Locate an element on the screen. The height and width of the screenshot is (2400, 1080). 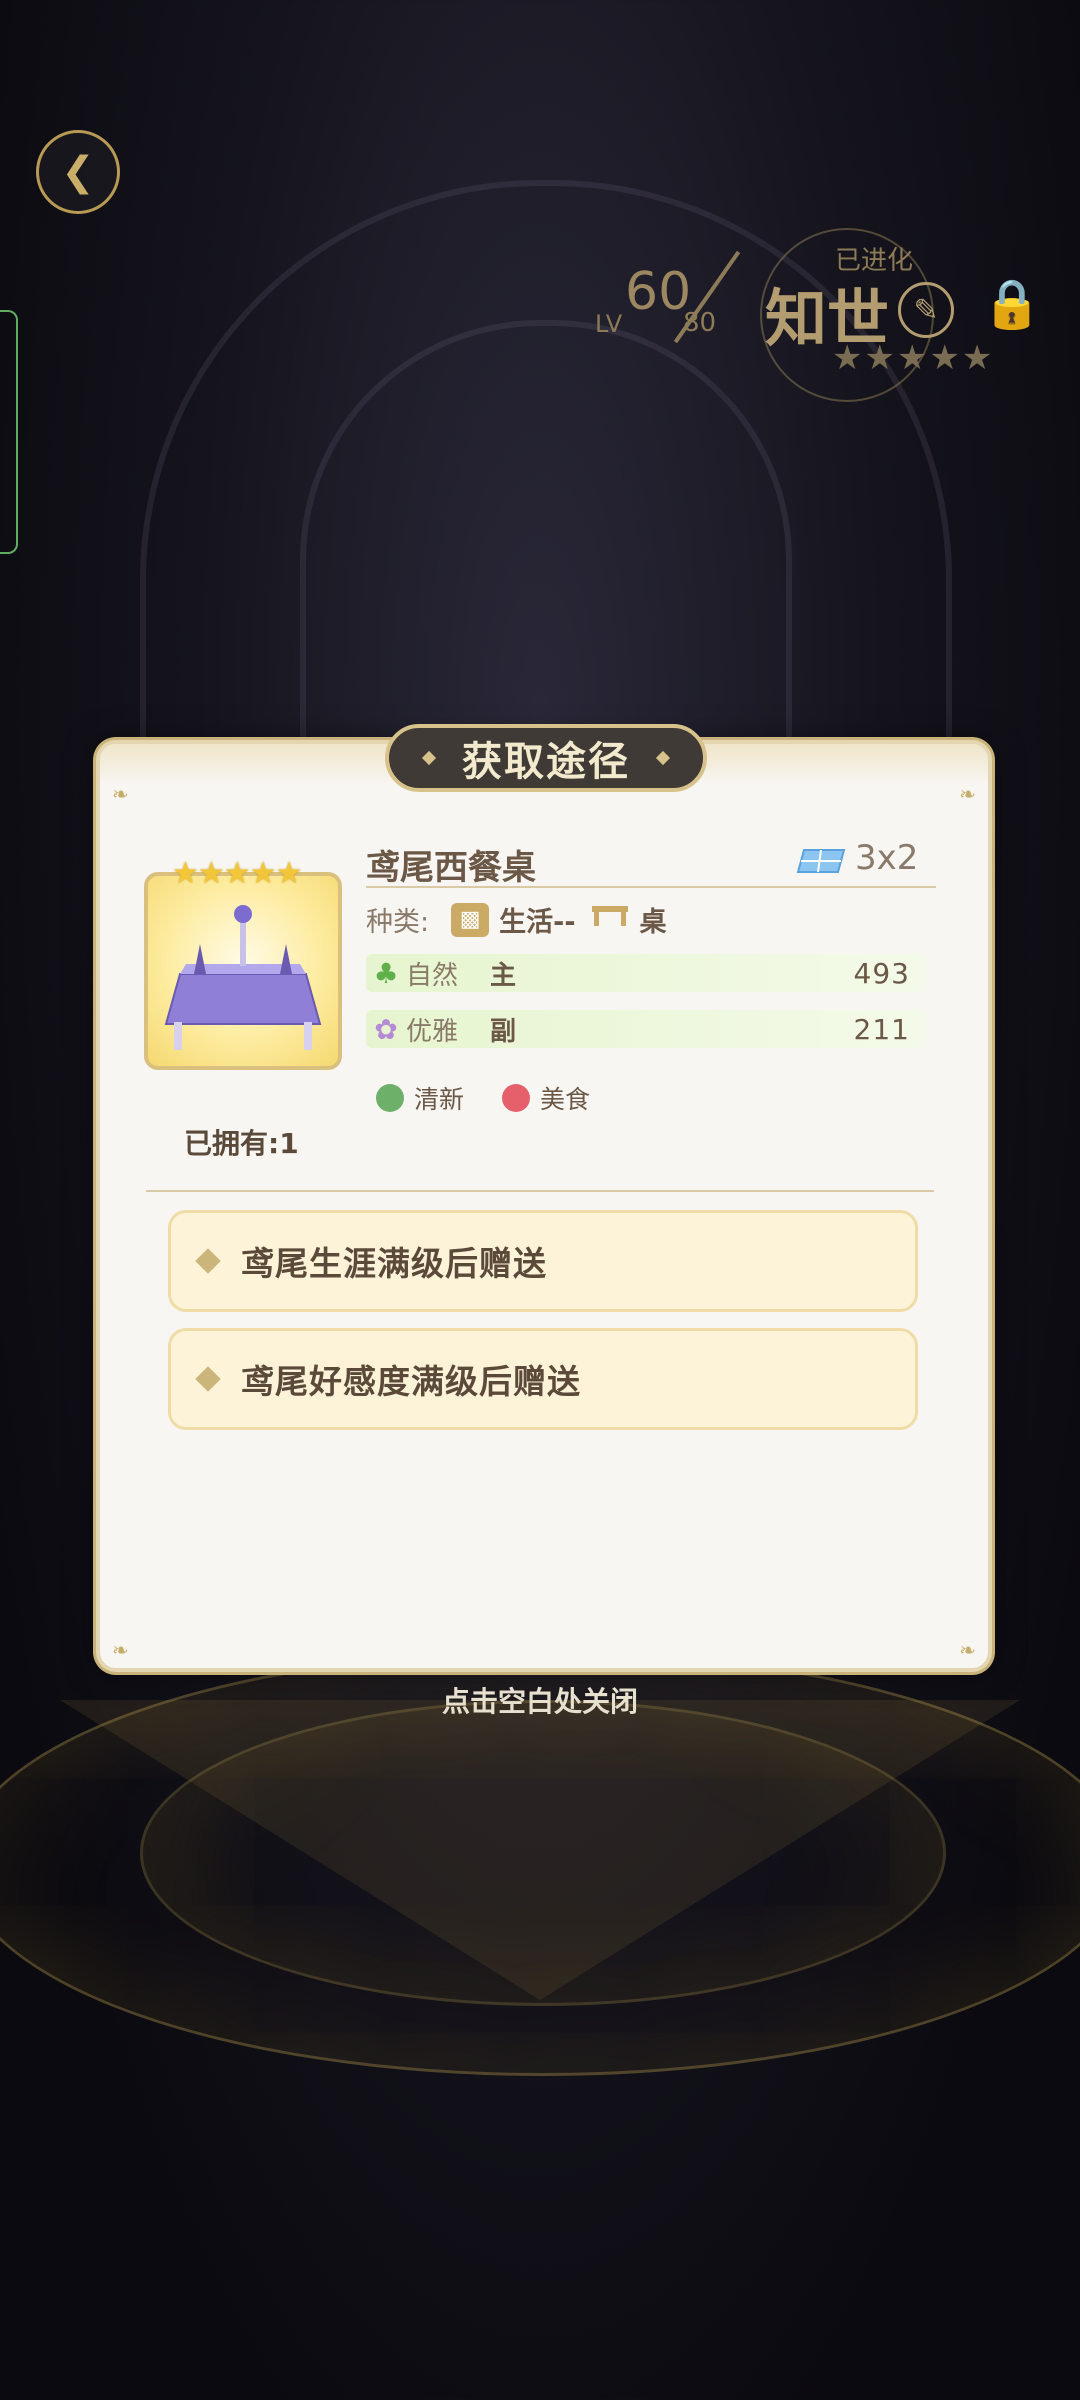
level-current: 60 is located at coordinates (658, 292).